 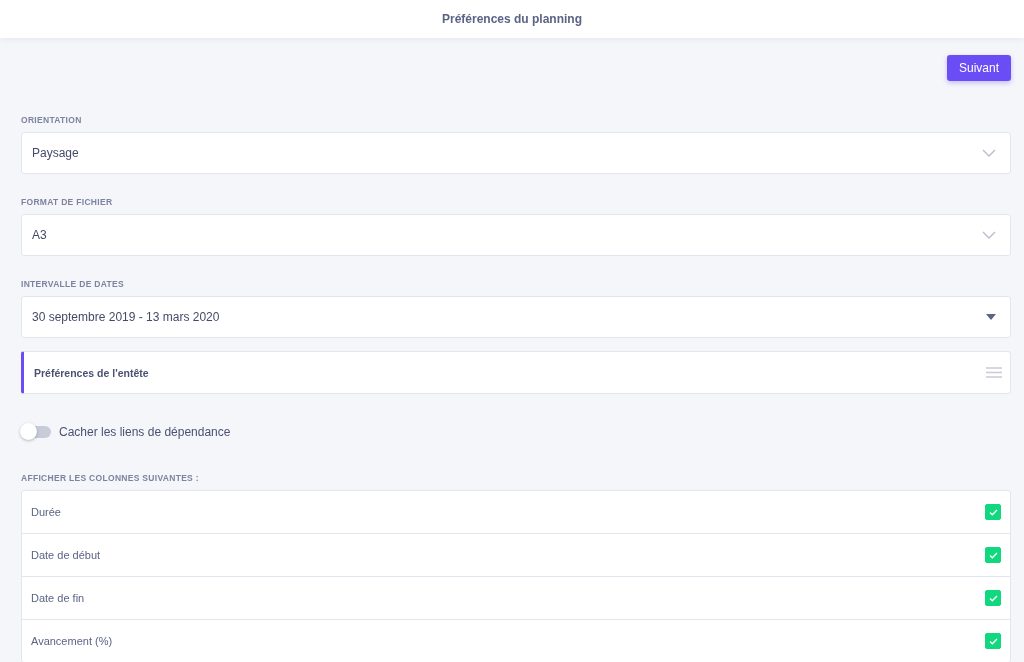 What do you see at coordinates (516, 372) in the screenshot?
I see `section-header: Préférences de l'entête` at bounding box center [516, 372].